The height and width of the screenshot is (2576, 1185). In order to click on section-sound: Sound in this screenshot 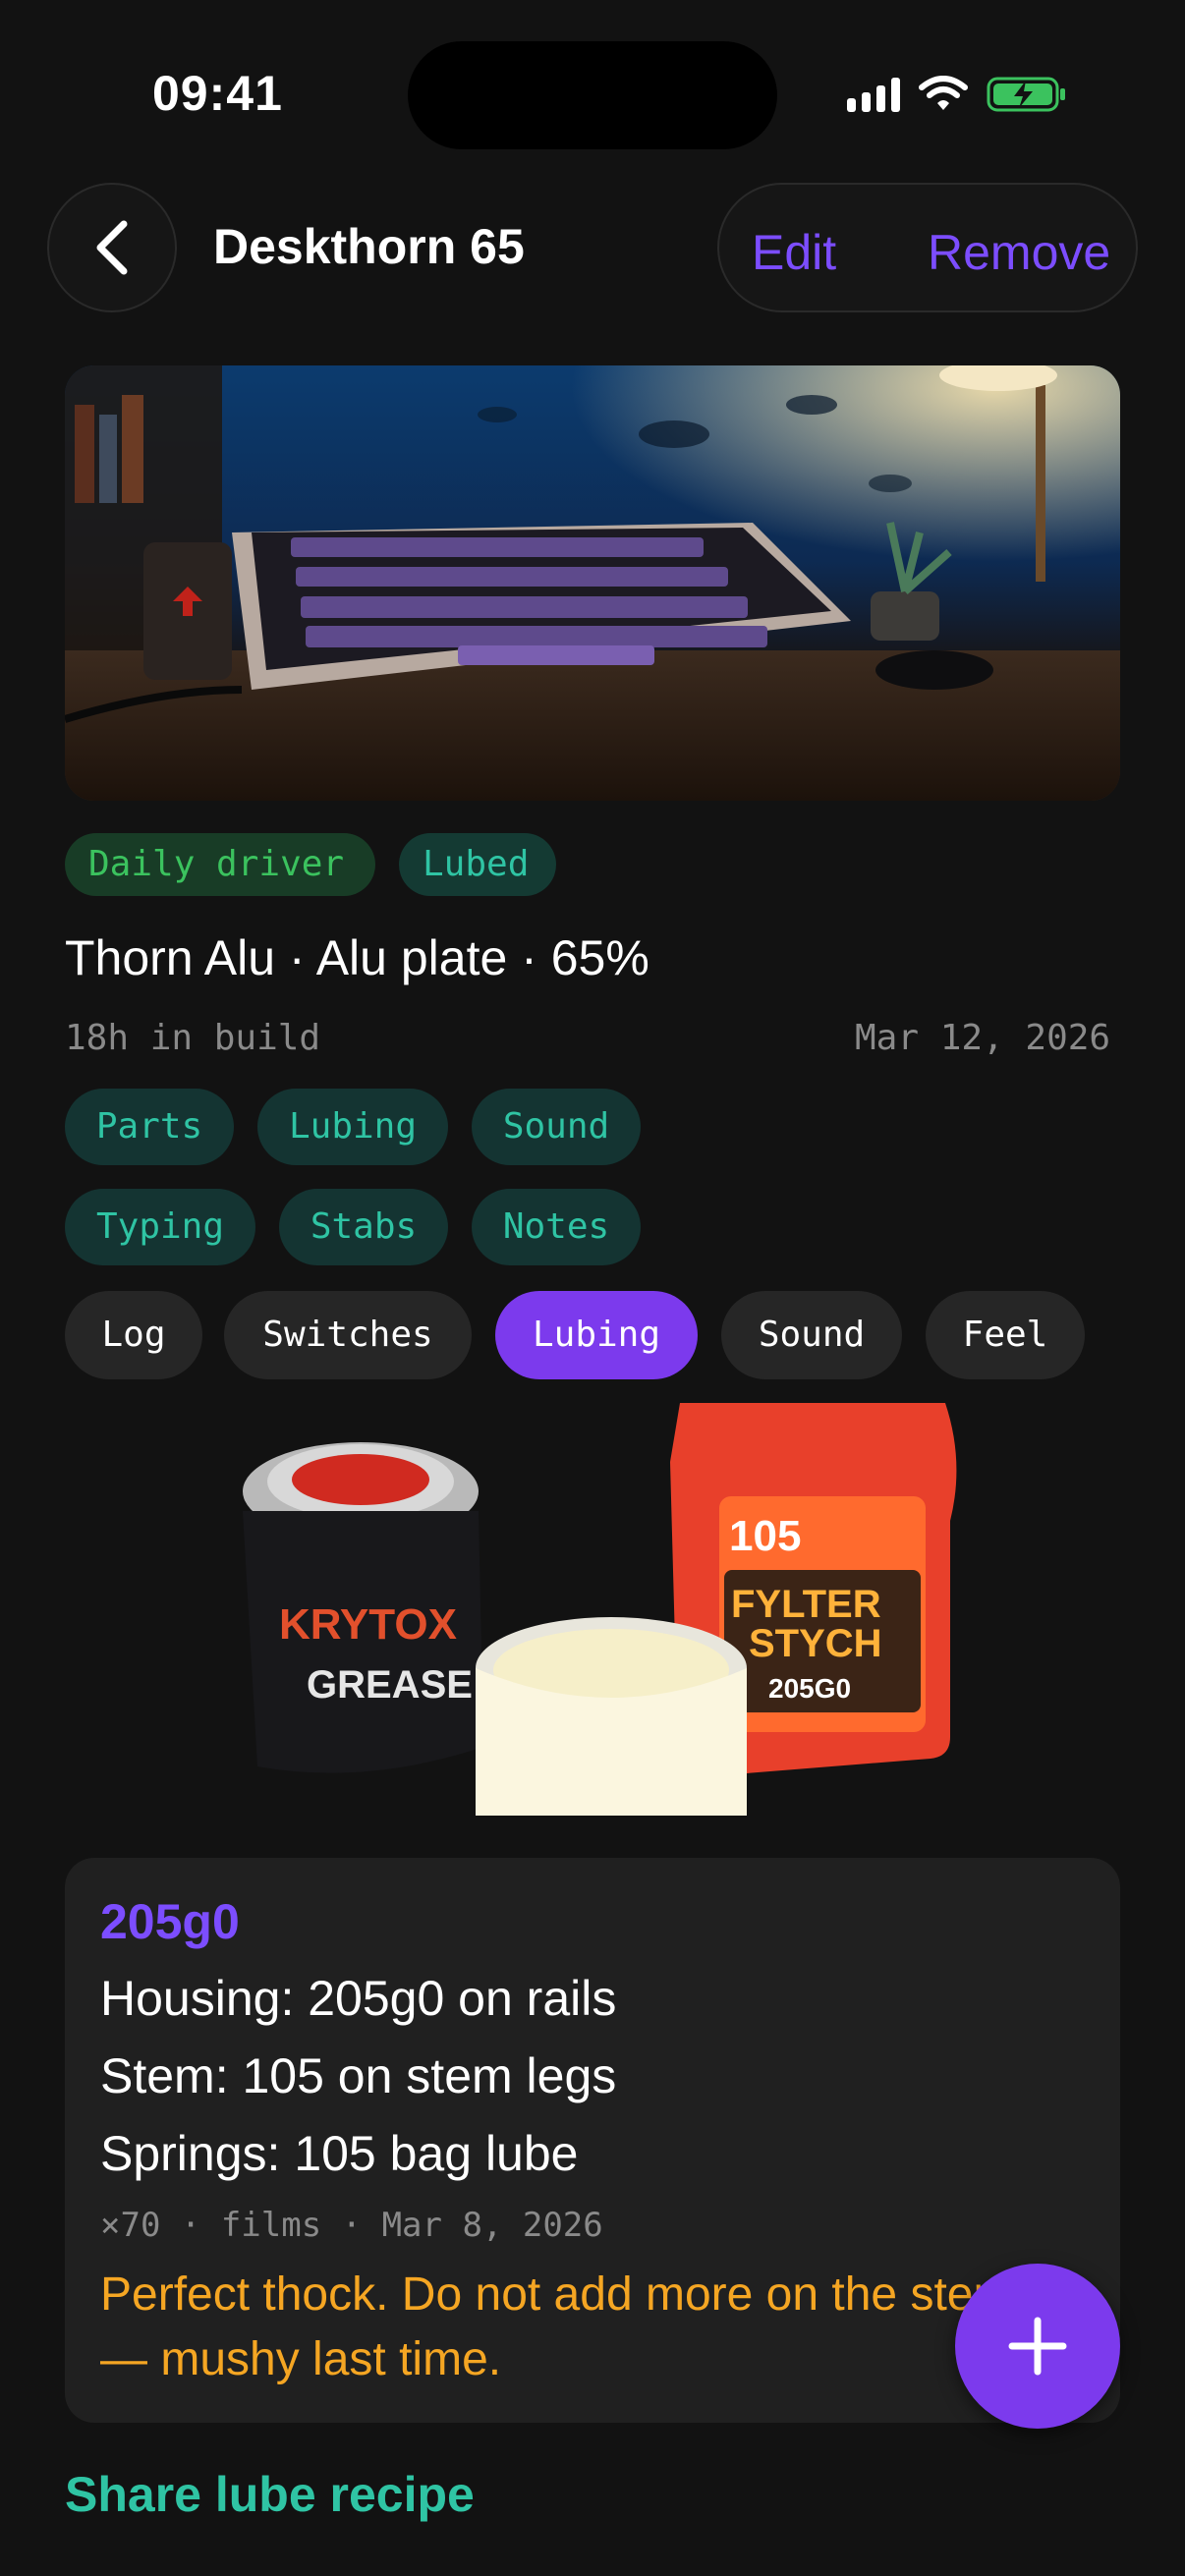, I will do `click(557, 1127)`.